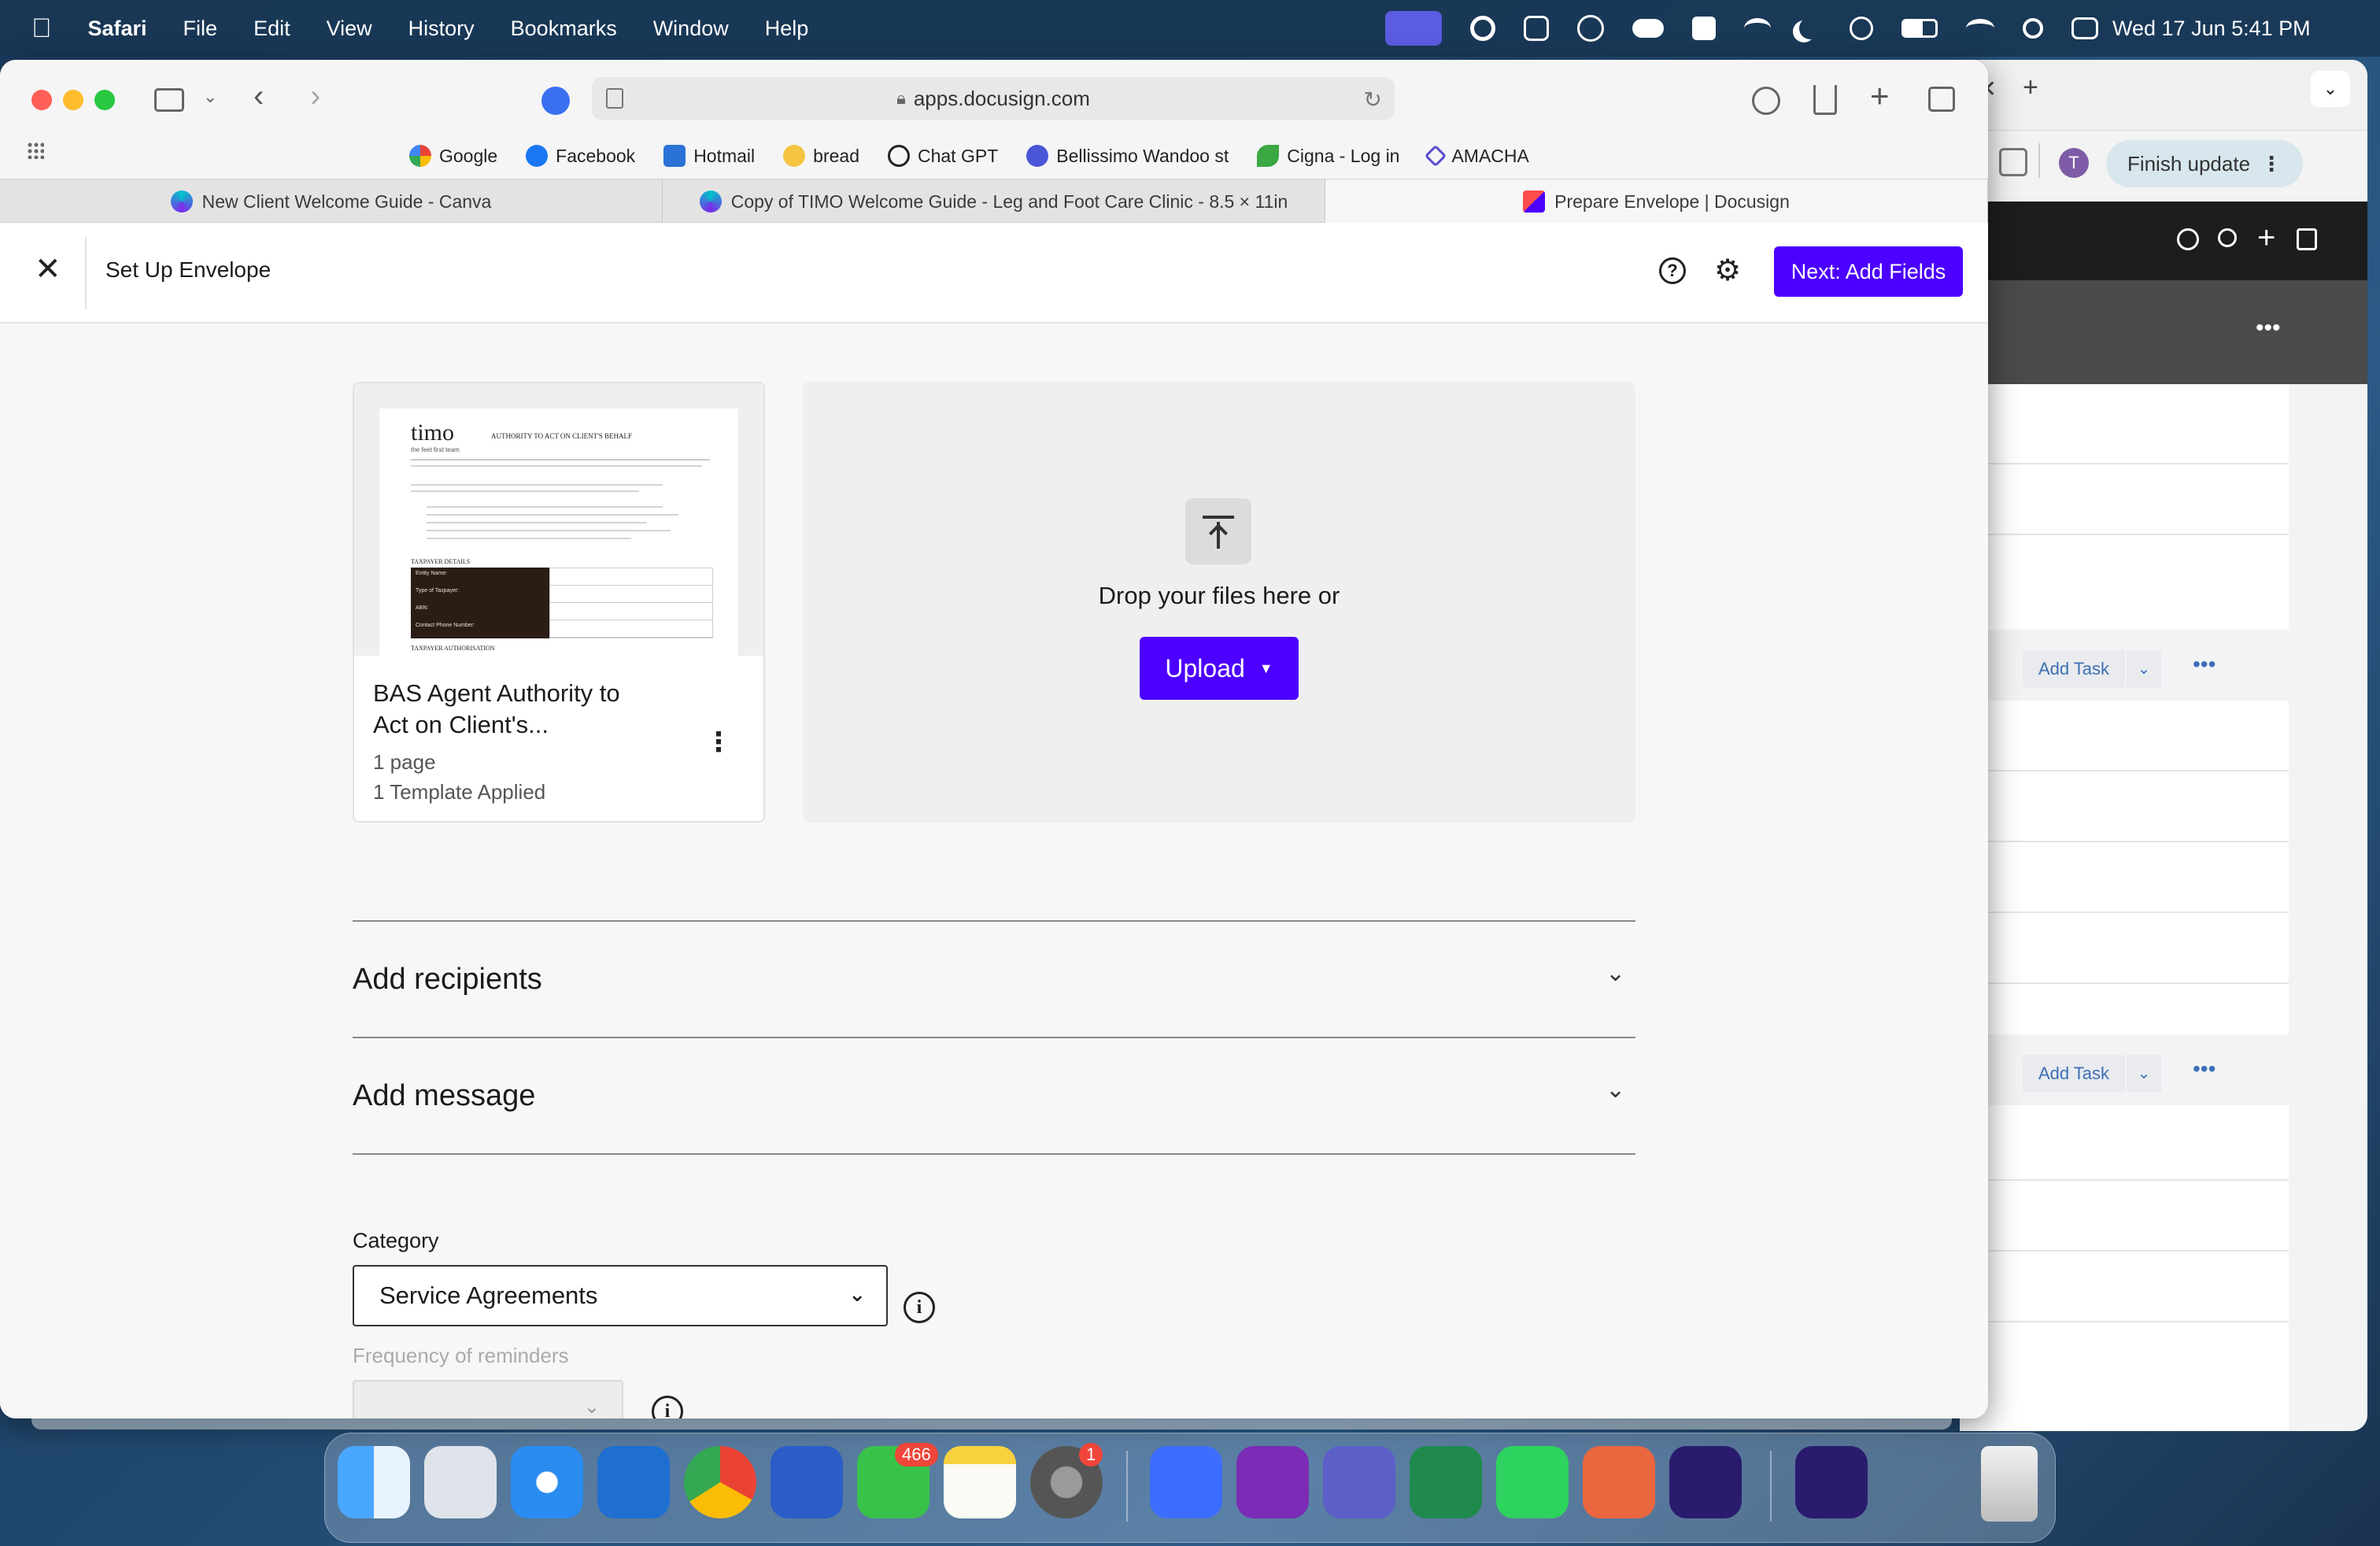  I want to click on whatsapp-icon, so click(1532, 1482).